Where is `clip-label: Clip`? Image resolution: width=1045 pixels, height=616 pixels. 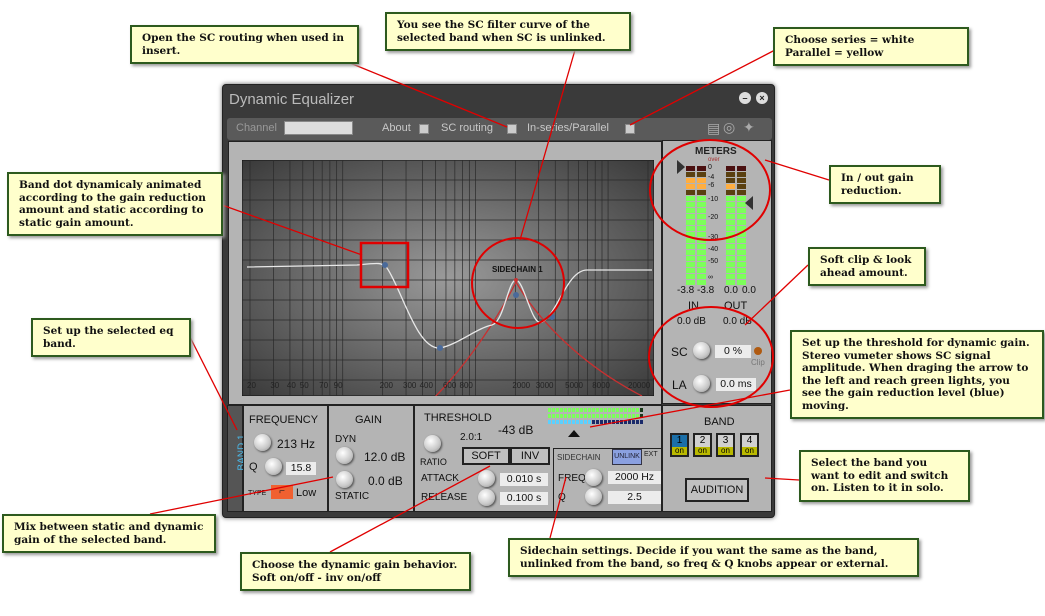
clip-label: Clip is located at coordinates (758, 362).